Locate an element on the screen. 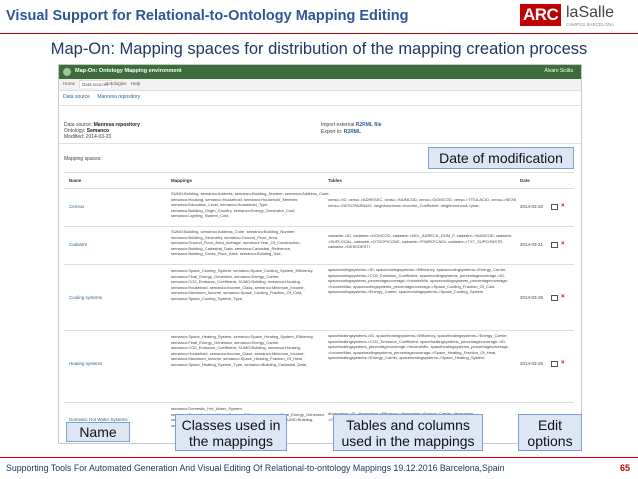  mapping-date: 2014-03-26 is located at coordinates (532, 363).